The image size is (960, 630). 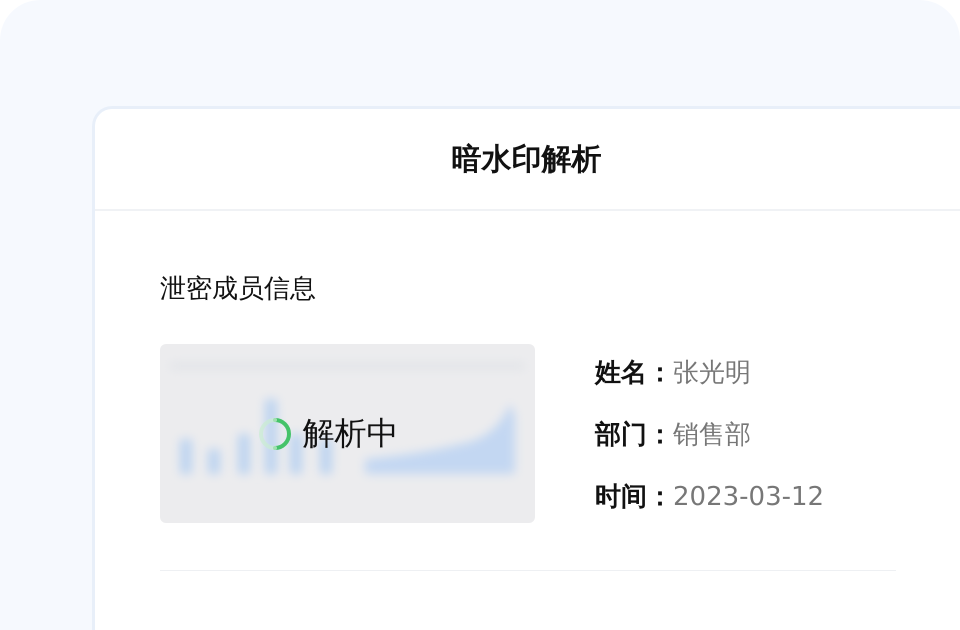 What do you see at coordinates (527, 159) in the screenshot?
I see `dialog-title: 暗水印解析` at bounding box center [527, 159].